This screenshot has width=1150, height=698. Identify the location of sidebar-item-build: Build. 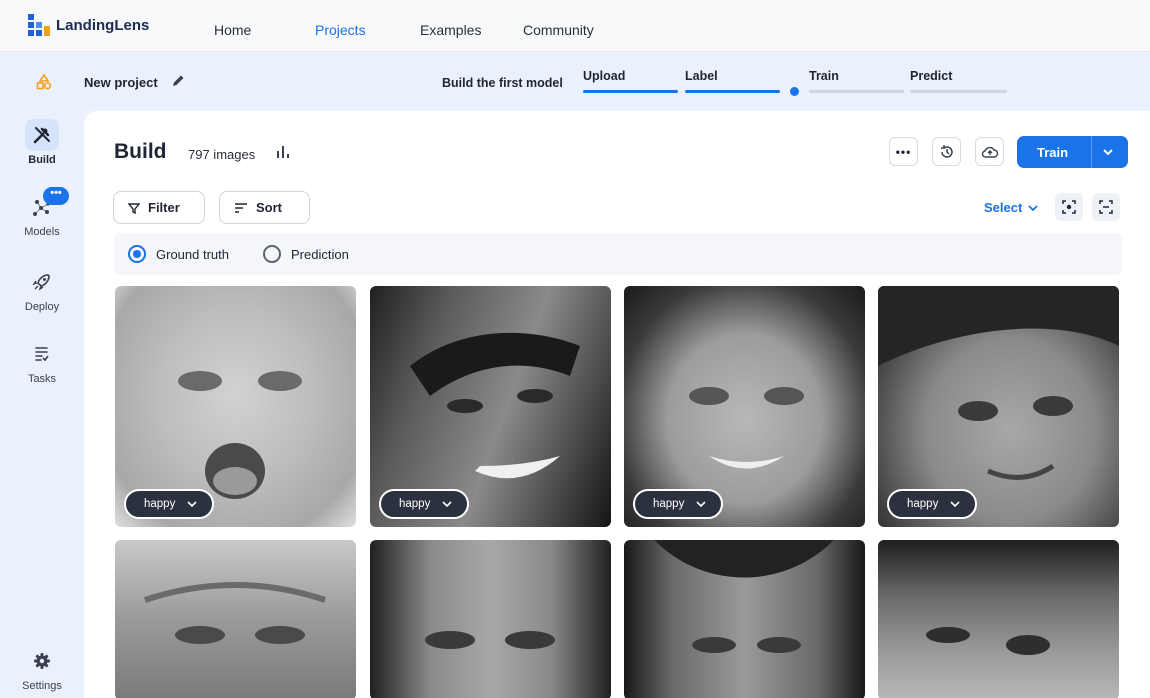
(42, 142).